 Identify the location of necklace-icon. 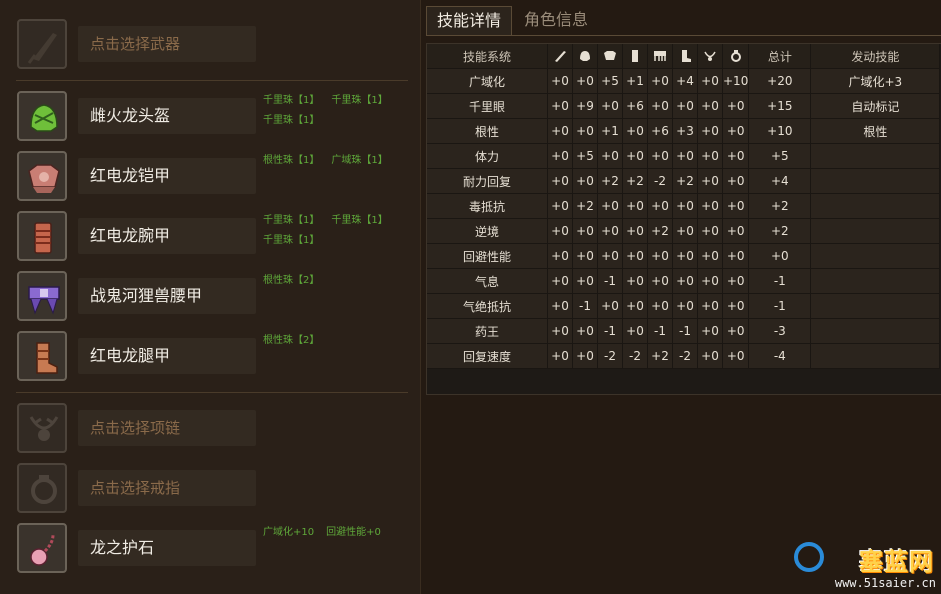
(710, 56).